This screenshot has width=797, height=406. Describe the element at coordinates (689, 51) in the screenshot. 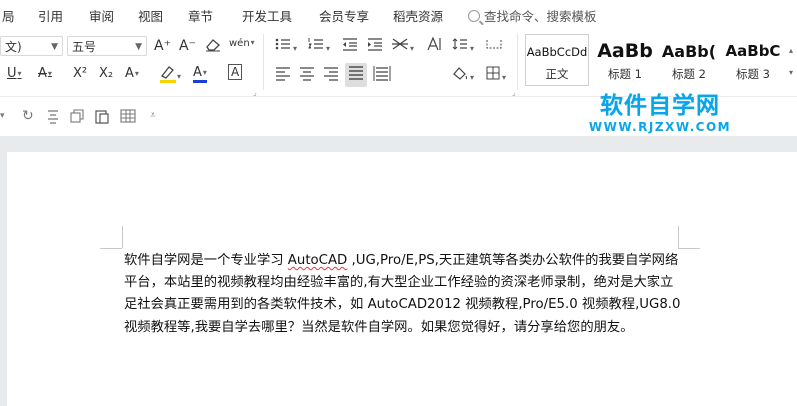

I see `style-sample: AaBb(` at that location.